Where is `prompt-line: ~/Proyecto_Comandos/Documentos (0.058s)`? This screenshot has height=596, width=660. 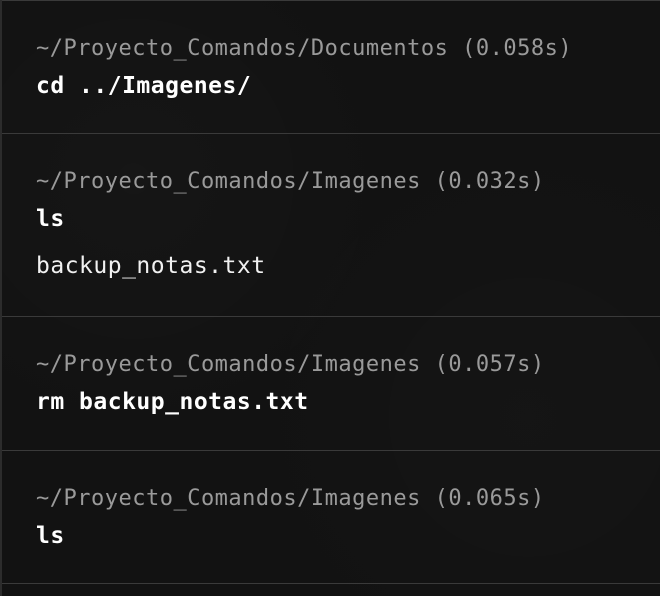 prompt-line: ~/Proyecto_Comandos/Documentos (0.058s) is located at coordinates (348, 49).